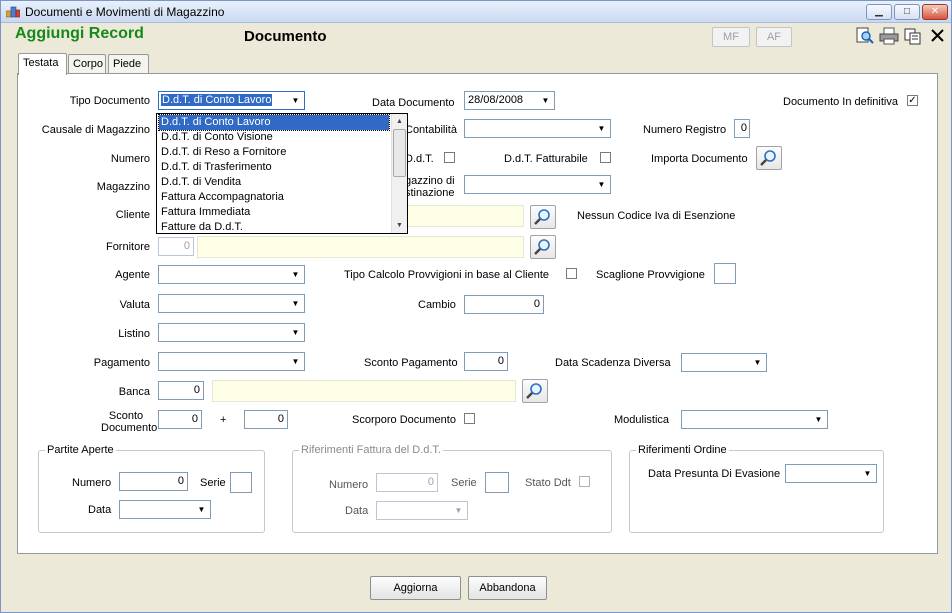 This screenshot has height=613, width=952. What do you see at coordinates (650, 275) in the screenshot?
I see `scaglione-label: Scaglione Provvigione` at bounding box center [650, 275].